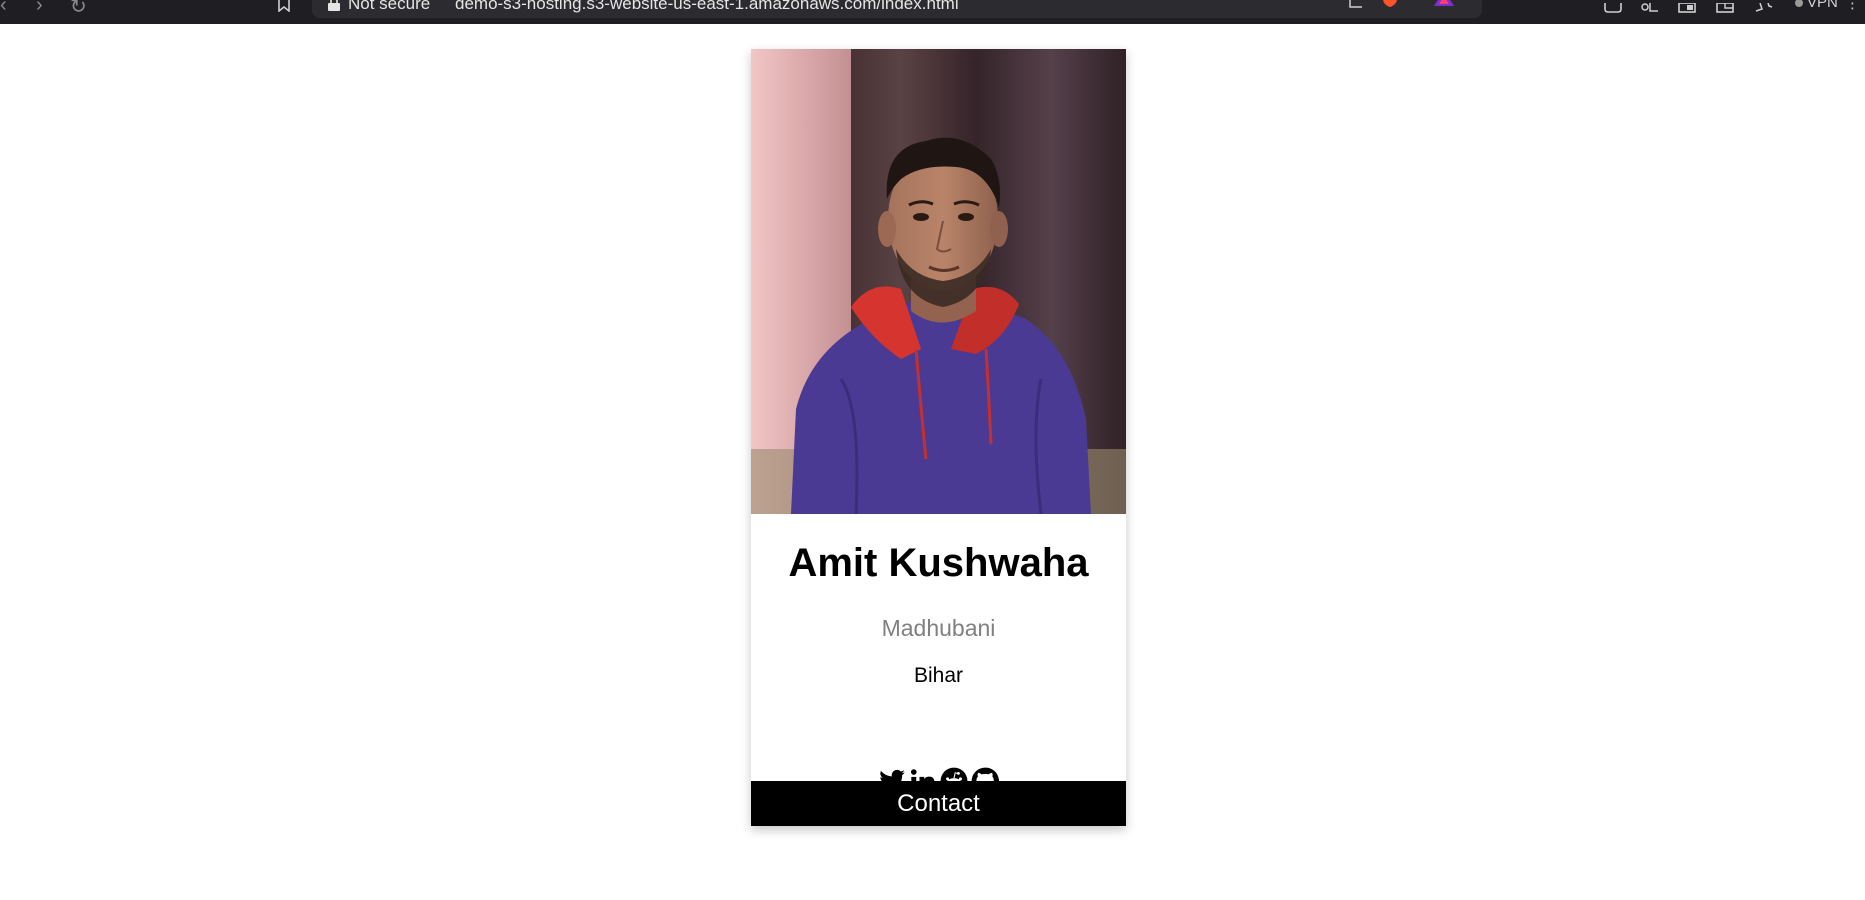 This screenshot has height=900, width=1865. I want to click on security-warning-icon, so click(334, 8).